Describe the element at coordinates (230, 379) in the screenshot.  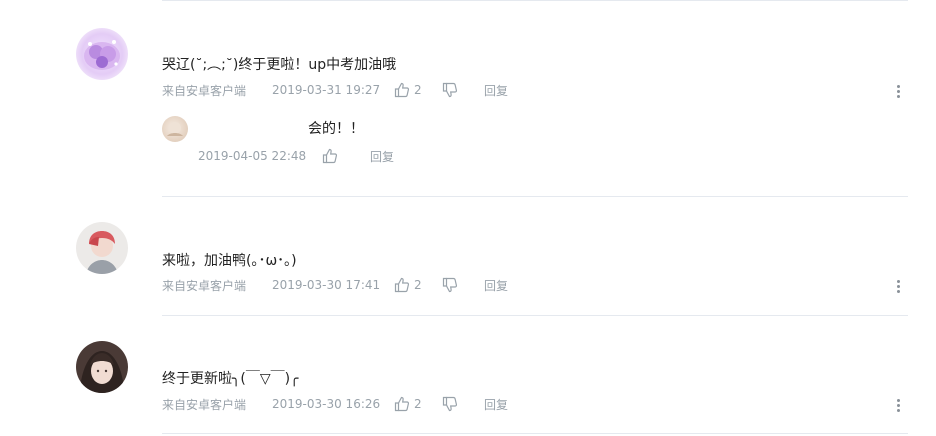
I see `comment-text: 终于更新啦╮(￣▽￣)╭` at that location.